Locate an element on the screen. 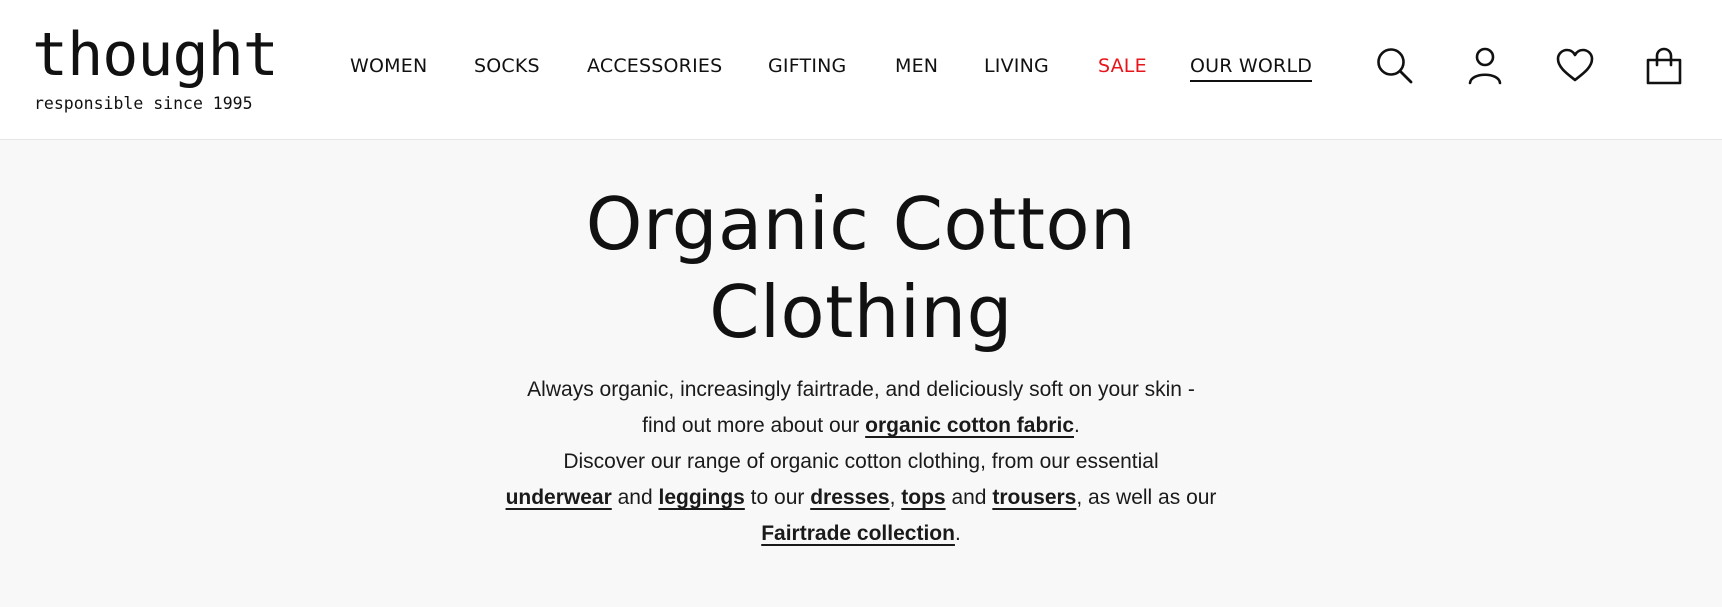  search-button is located at coordinates (1395, 66).